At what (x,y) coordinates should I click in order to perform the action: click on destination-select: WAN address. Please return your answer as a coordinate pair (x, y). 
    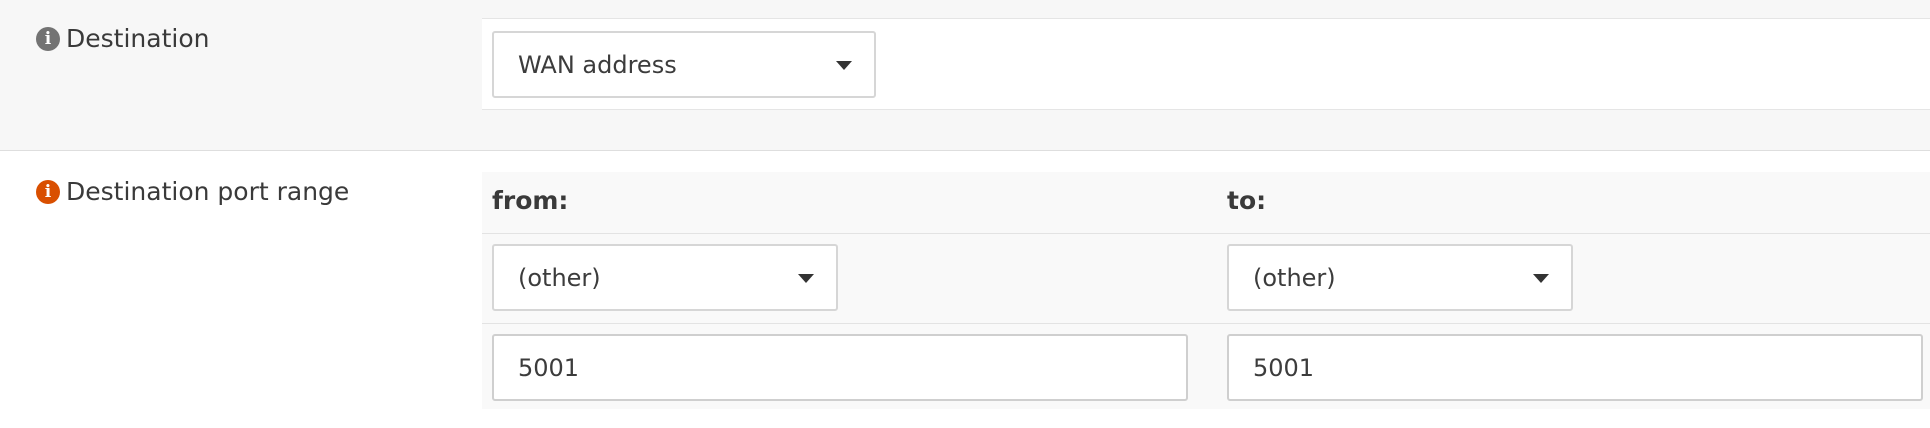
    Looking at the image, I should click on (684, 64).